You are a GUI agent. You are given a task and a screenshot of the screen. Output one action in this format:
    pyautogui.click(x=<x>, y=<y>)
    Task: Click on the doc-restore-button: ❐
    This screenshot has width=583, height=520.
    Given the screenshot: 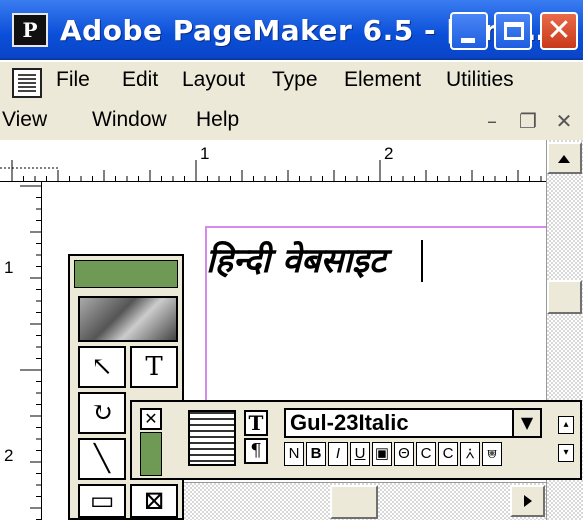 What is the action you would take?
    pyautogui.click(x=528, y=121)
    